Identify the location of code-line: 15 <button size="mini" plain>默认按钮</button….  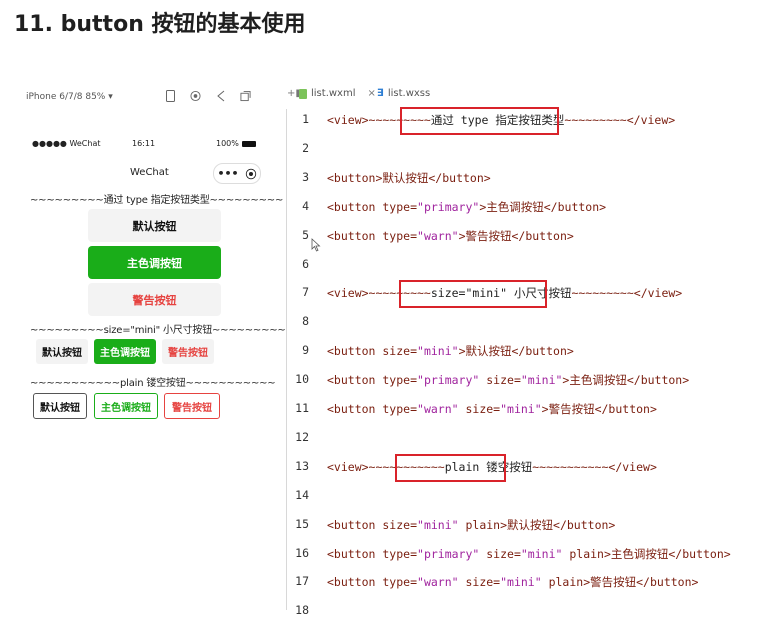
(532, 527).